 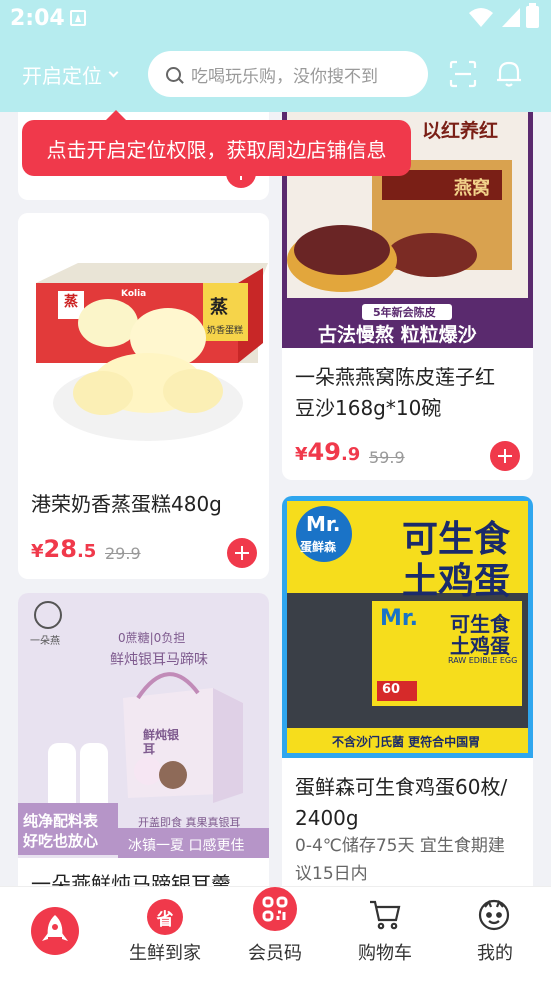 What do you see at coordinates (284, 76) in the screenshot?
I see `search-placeholder: 吃喝玩乐购，没你搜不到` at bounding box center [284, 76].